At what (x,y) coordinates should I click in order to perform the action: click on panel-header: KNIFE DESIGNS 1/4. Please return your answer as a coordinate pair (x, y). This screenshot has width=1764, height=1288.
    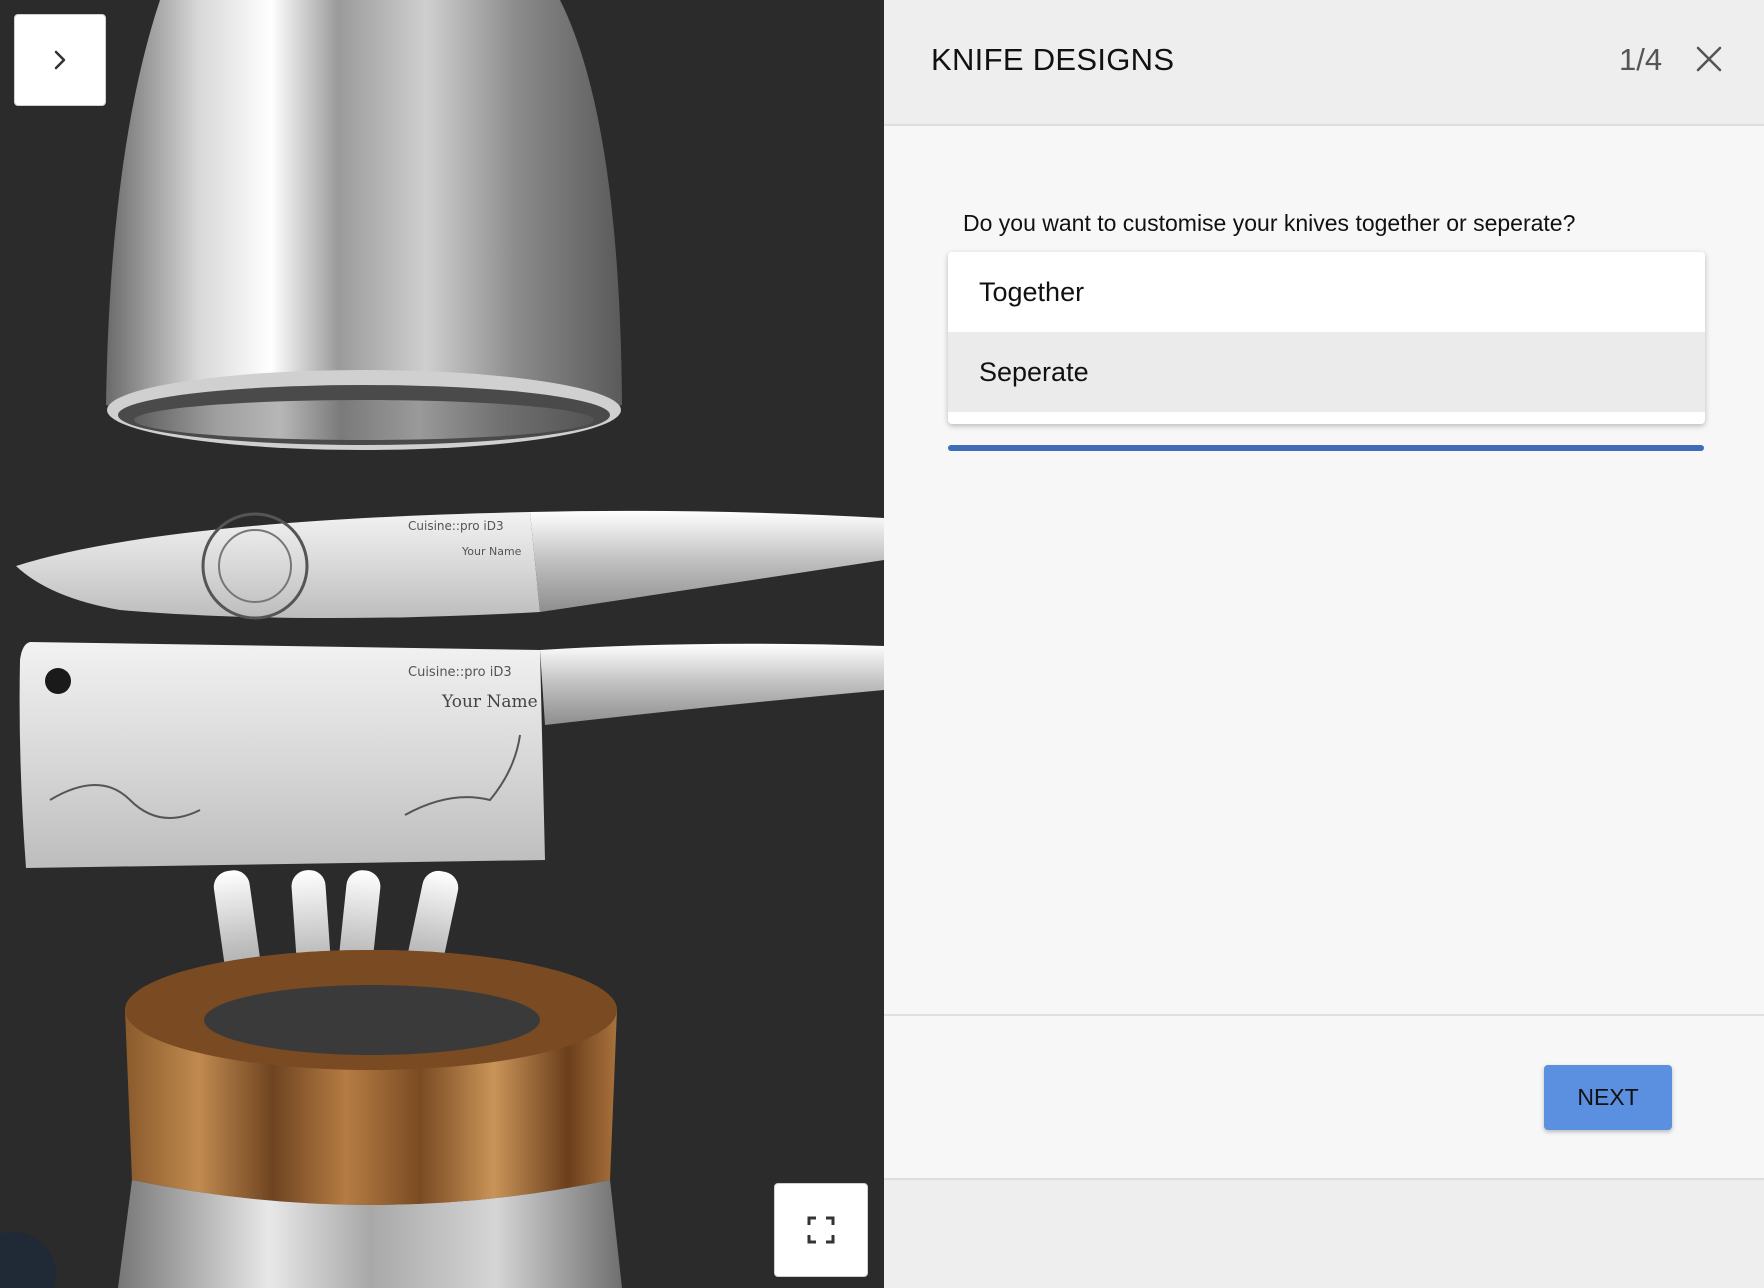
    Looking at the image, I should click on (1324, 63).